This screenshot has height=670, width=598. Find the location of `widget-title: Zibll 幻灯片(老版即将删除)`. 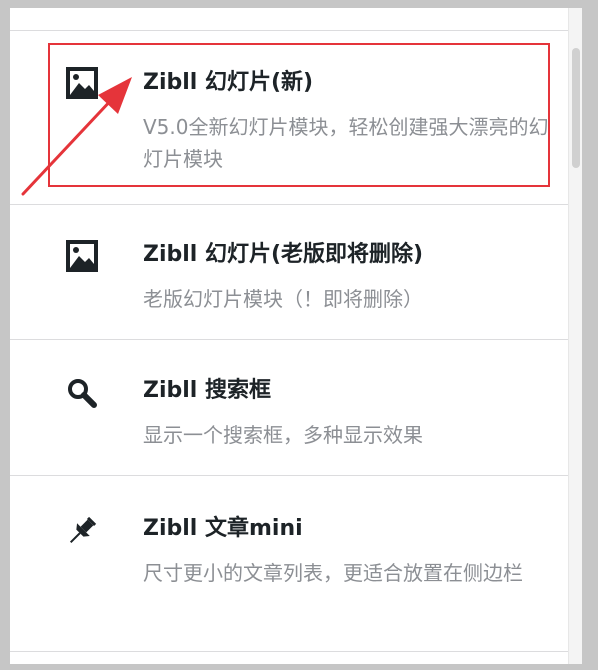

widget-title: Zibll 幻灯片(老版即将删除) is located at coordinates (283, 254).